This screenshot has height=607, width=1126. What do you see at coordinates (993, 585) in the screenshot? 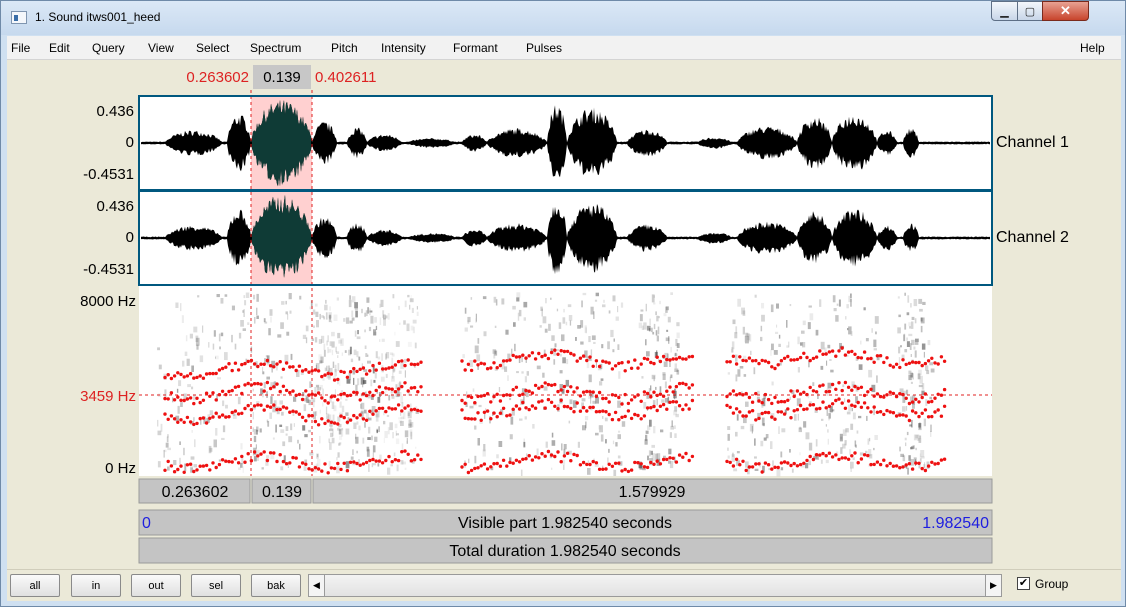
I see `scroll-right-arrow-icon: ▶` at bounding box center [993, 585].